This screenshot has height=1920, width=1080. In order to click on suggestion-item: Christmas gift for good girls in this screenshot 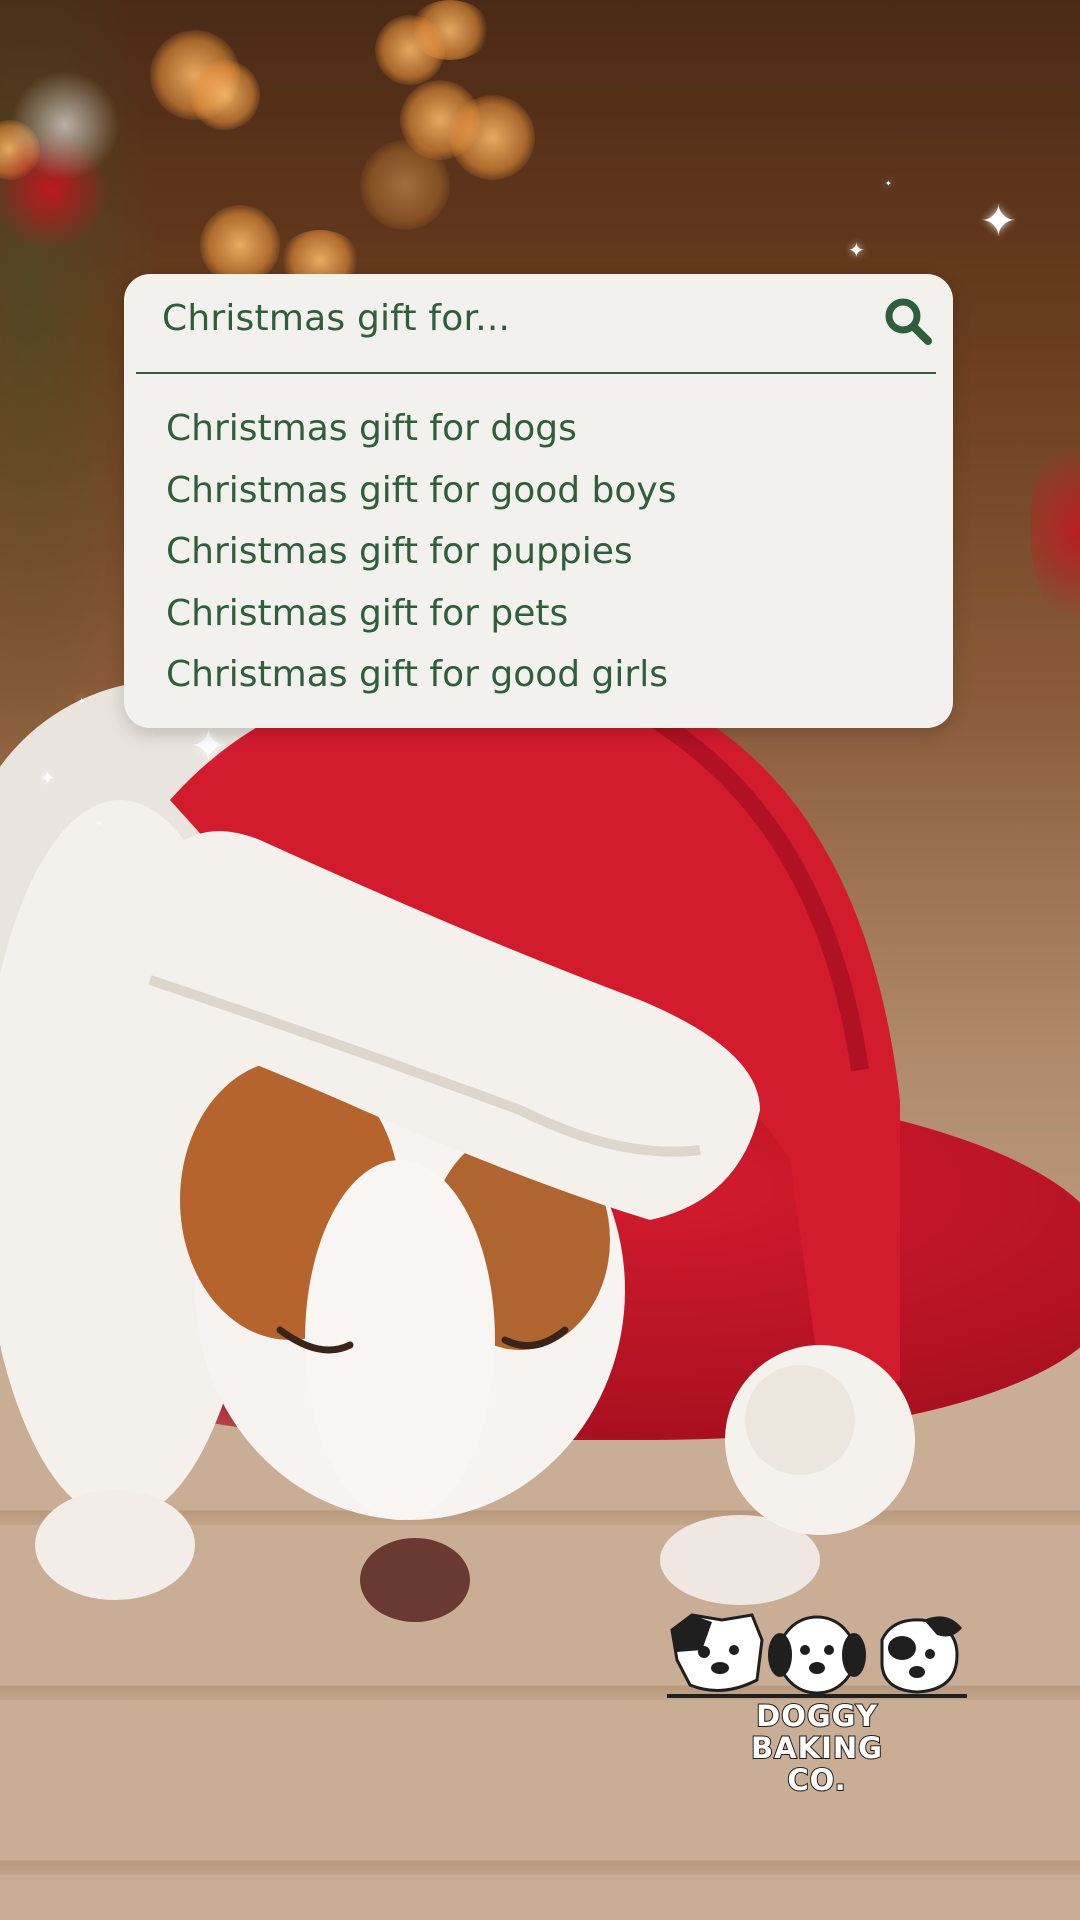, I will do `click(421, 675)`.